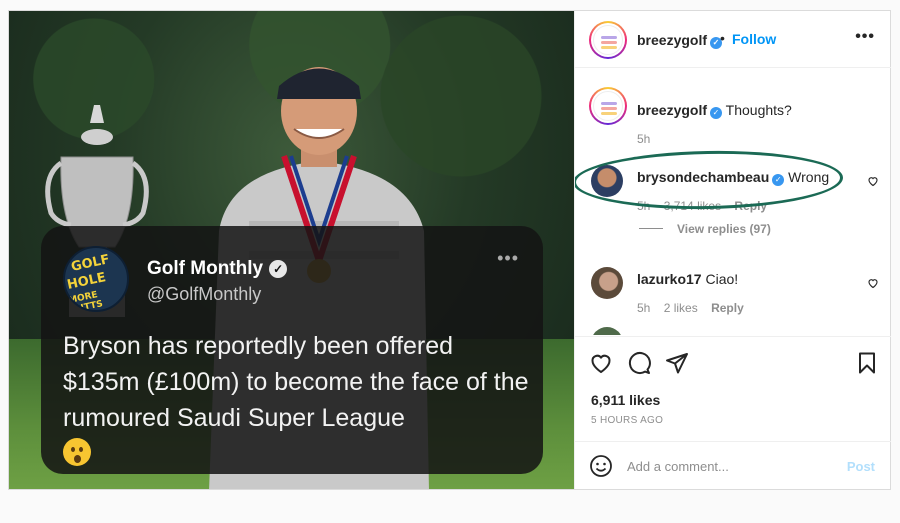 Image resolution: width=900 pixels, height=523 pixels. What do you see at coordinates (639, 363) in the screenshot?
I see `comment-icon` at bounding box center [639, 363].